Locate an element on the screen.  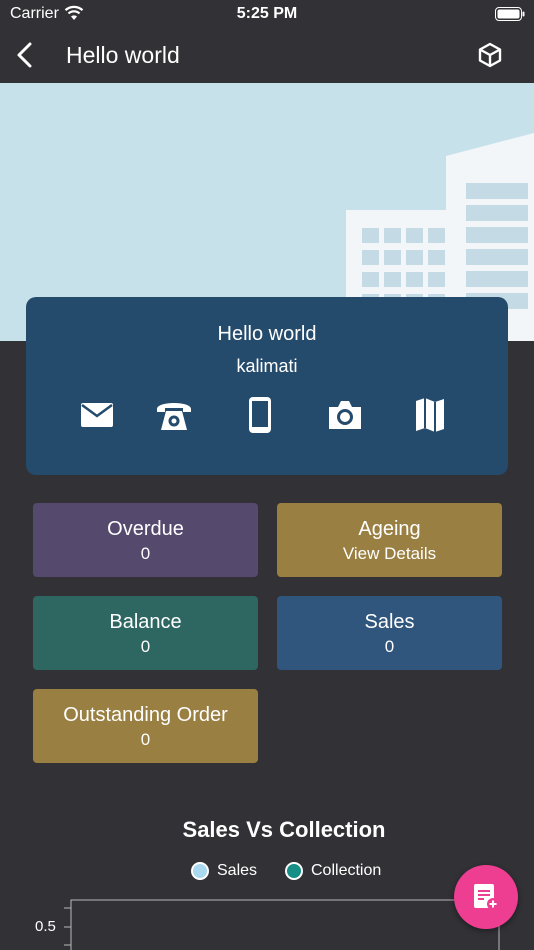
phone-icon is located at coordinates (174, 415).